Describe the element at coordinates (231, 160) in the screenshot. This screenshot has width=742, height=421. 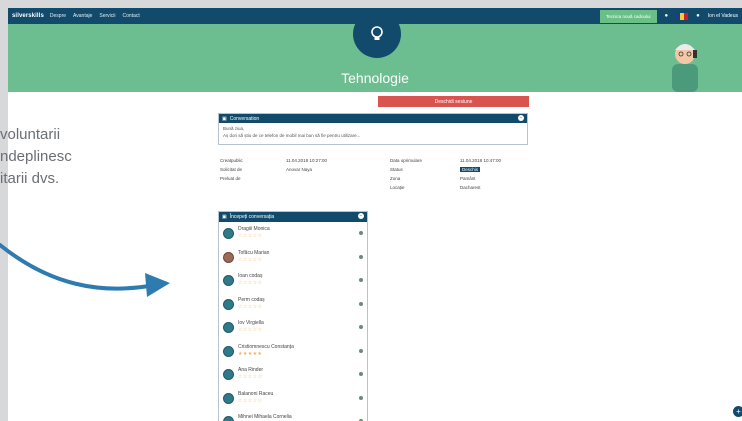
I see `created-label: Creatpublic` at that location.